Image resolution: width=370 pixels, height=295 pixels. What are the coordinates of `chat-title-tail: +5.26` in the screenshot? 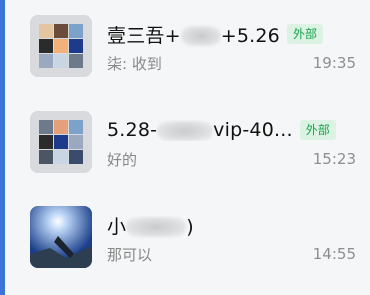 It's located at (250, 35).